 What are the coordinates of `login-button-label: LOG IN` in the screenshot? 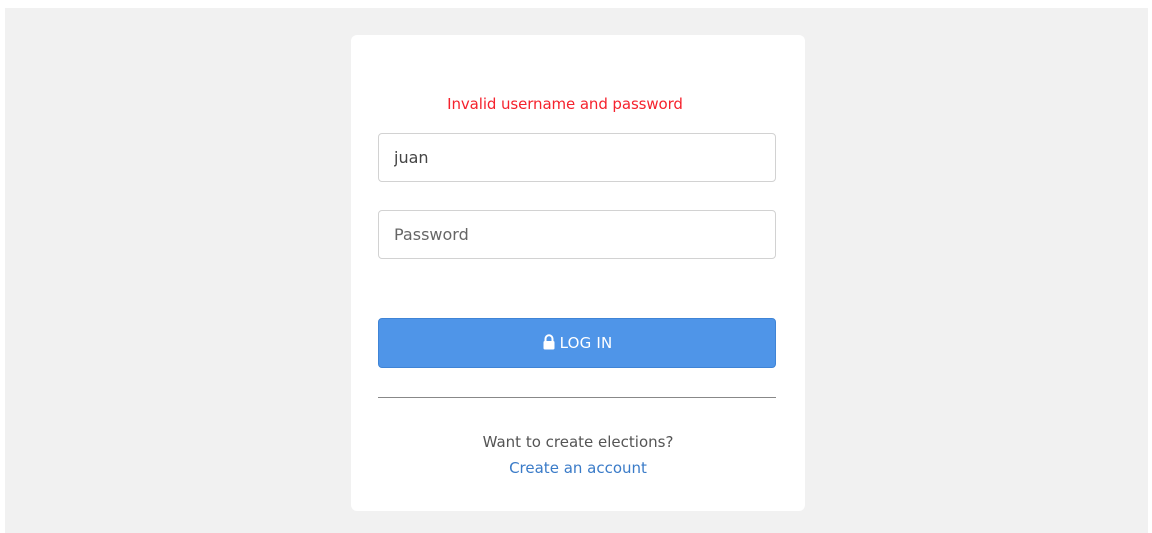 It's located at (586, 343).